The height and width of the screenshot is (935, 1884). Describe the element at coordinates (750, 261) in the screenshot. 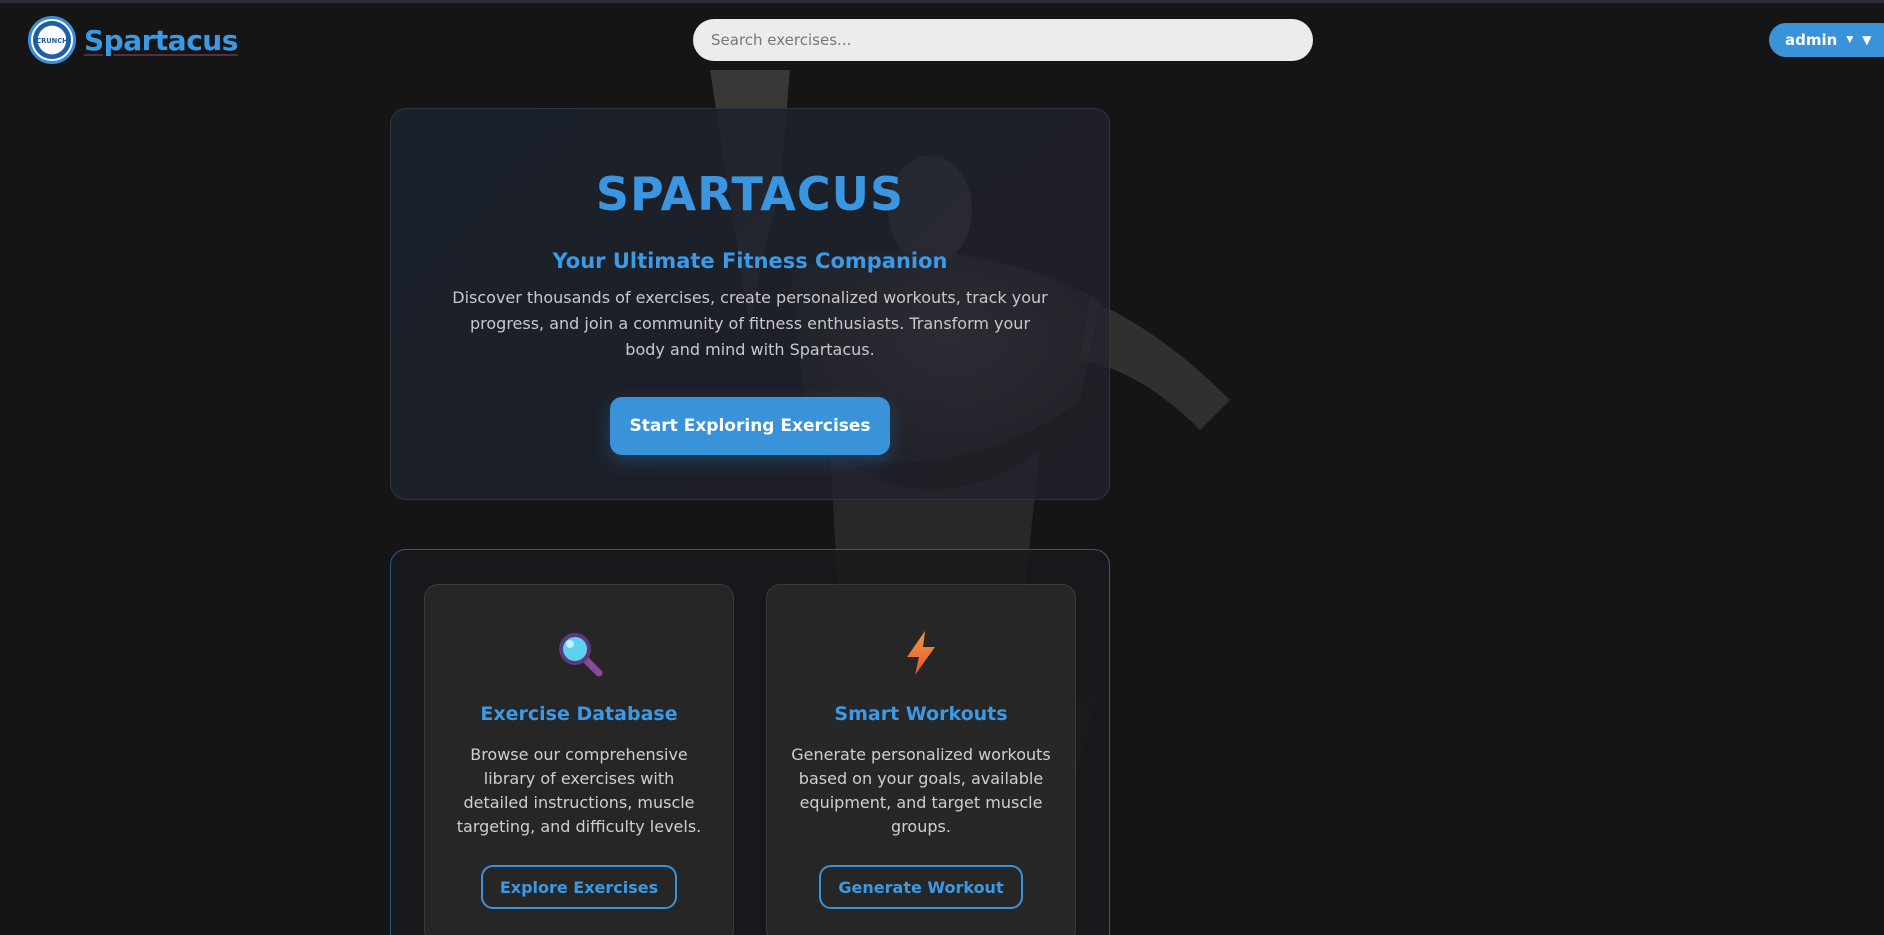

I see `hero-subtitle: Your Ultimate Fitness Companion` at that location.